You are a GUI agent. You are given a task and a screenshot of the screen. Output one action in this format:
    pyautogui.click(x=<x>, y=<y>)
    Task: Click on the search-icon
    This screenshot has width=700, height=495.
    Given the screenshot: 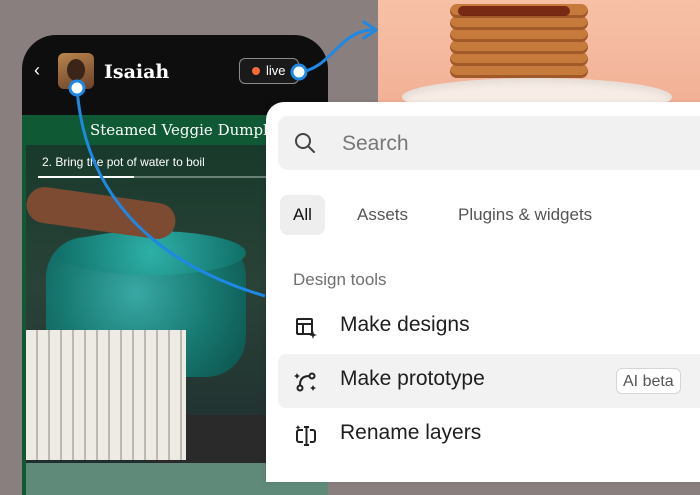 What is the action you would take?
    pyautogui.click(x=305, y=143)
    